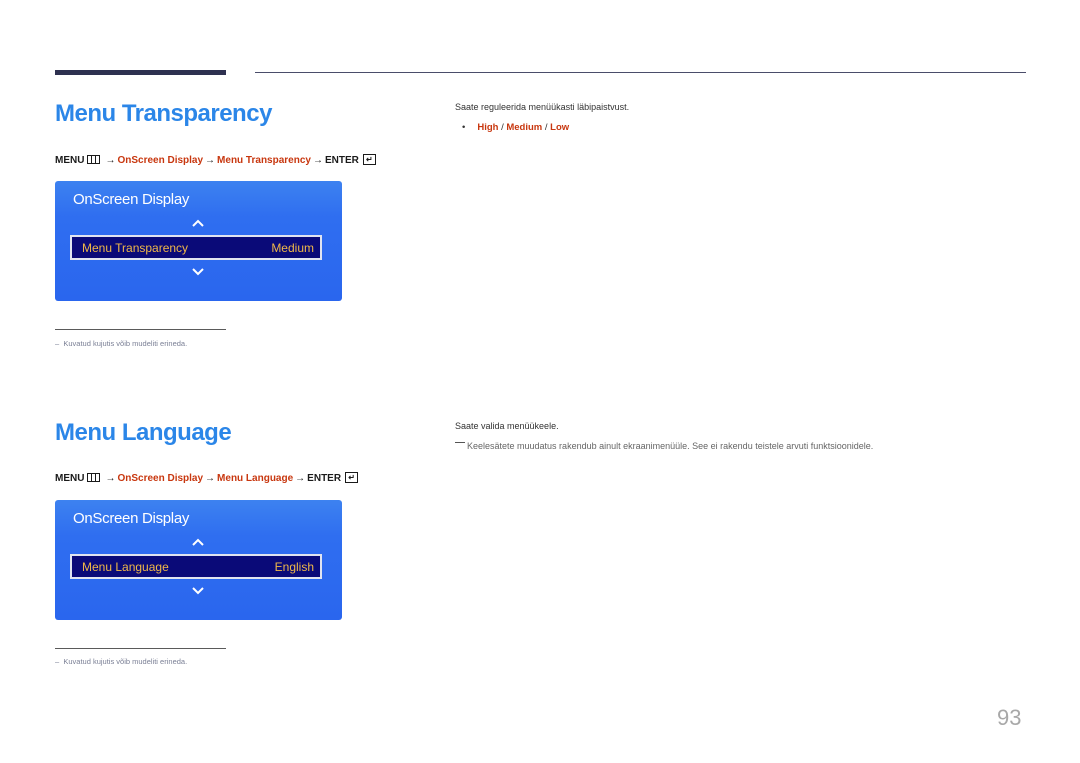  Describe the element at coordinates (488, 127) in the screenshot. I see `option-high: High` at that location.